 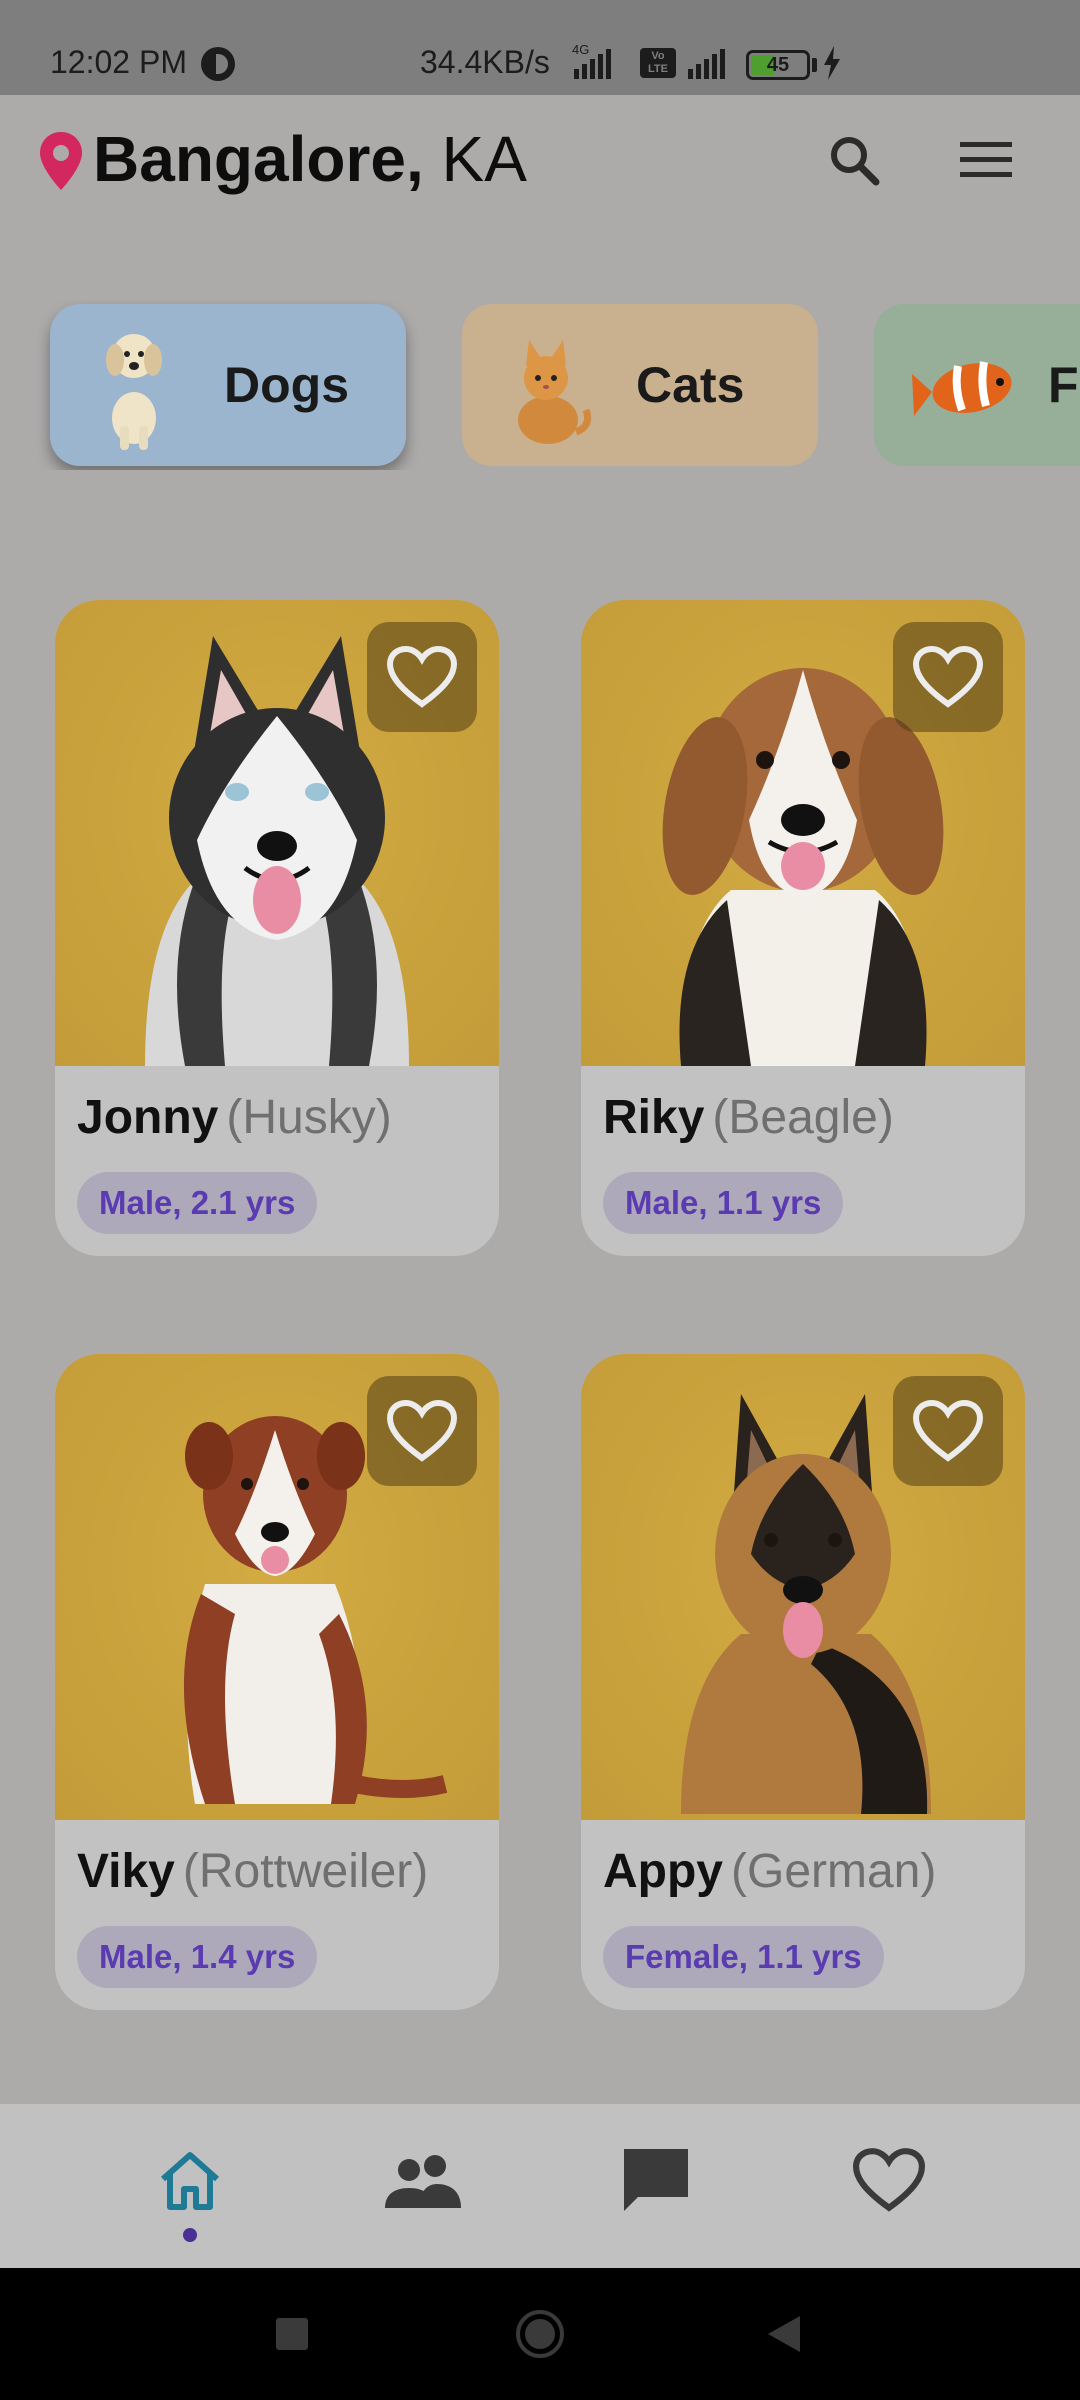 I want to click on pet-breed: (Husky), so click(x=309, y=1117).